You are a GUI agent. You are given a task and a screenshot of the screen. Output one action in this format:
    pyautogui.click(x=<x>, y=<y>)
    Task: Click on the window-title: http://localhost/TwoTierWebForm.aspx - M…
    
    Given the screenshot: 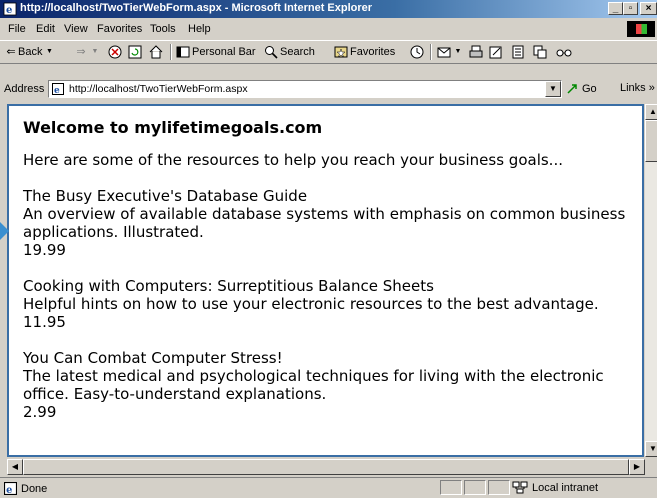 What is the action you would take?
    pyautogui.click(x=196, y=8)
    